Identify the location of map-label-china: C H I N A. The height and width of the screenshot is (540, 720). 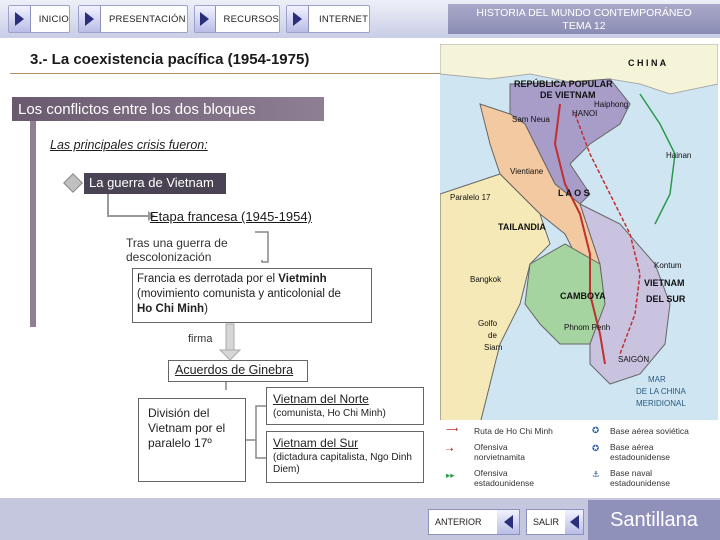
(647, 63).